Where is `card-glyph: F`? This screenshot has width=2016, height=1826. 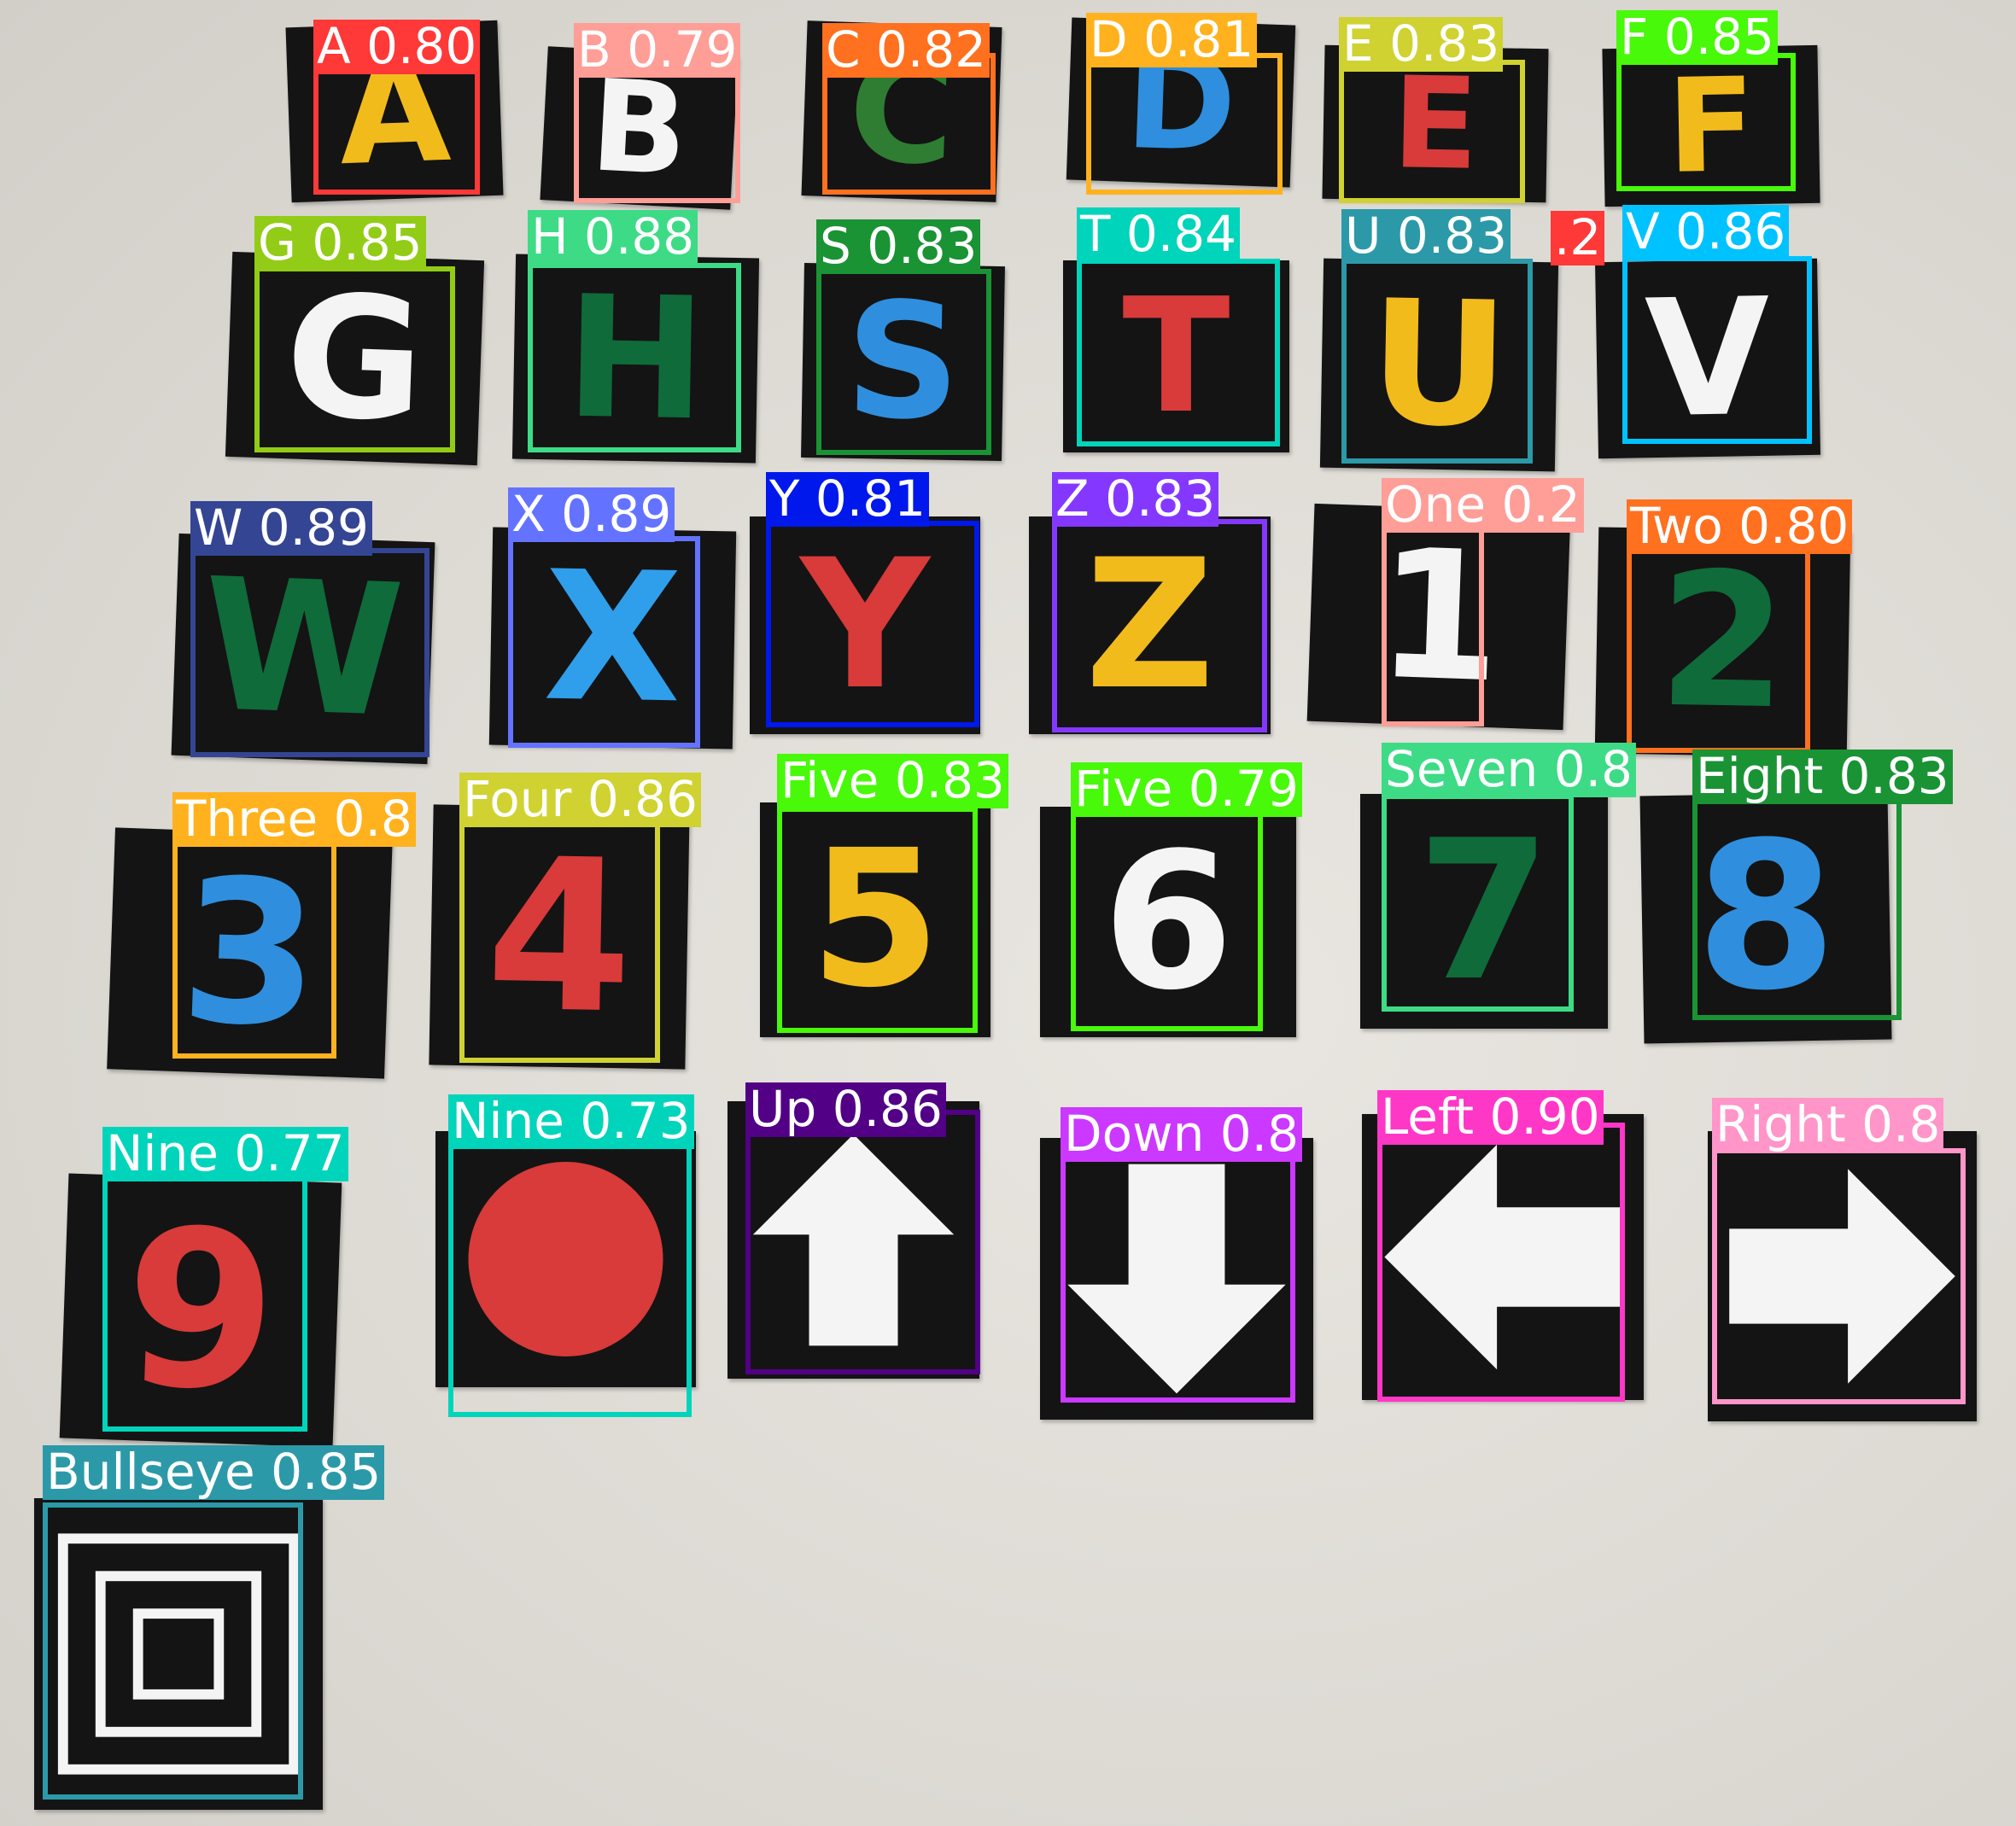 card-glyph: F is located at coordinates (1711, 125).